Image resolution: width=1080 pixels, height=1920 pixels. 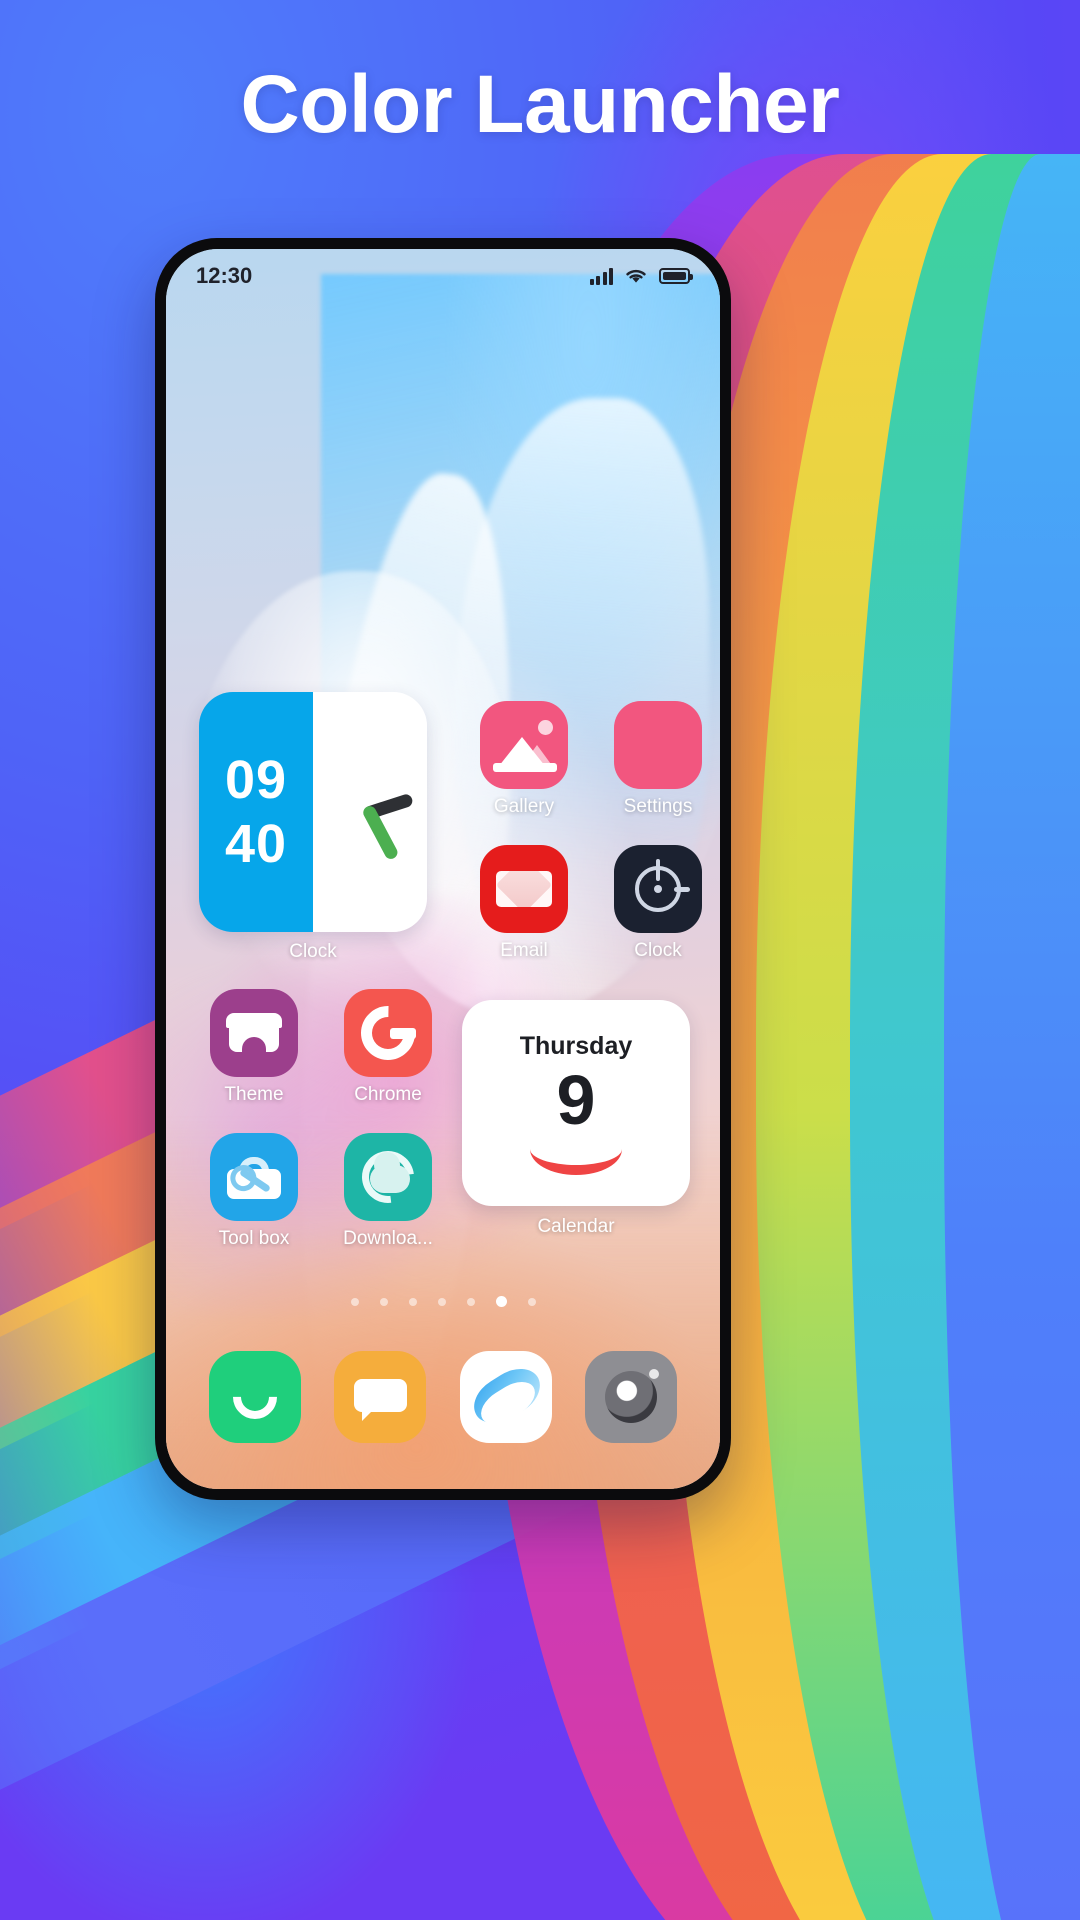 What do you see at coordinates (256, 780) in the screenshot?
I see `clock-widget-hours: 09` at bounding box center [256, 780].